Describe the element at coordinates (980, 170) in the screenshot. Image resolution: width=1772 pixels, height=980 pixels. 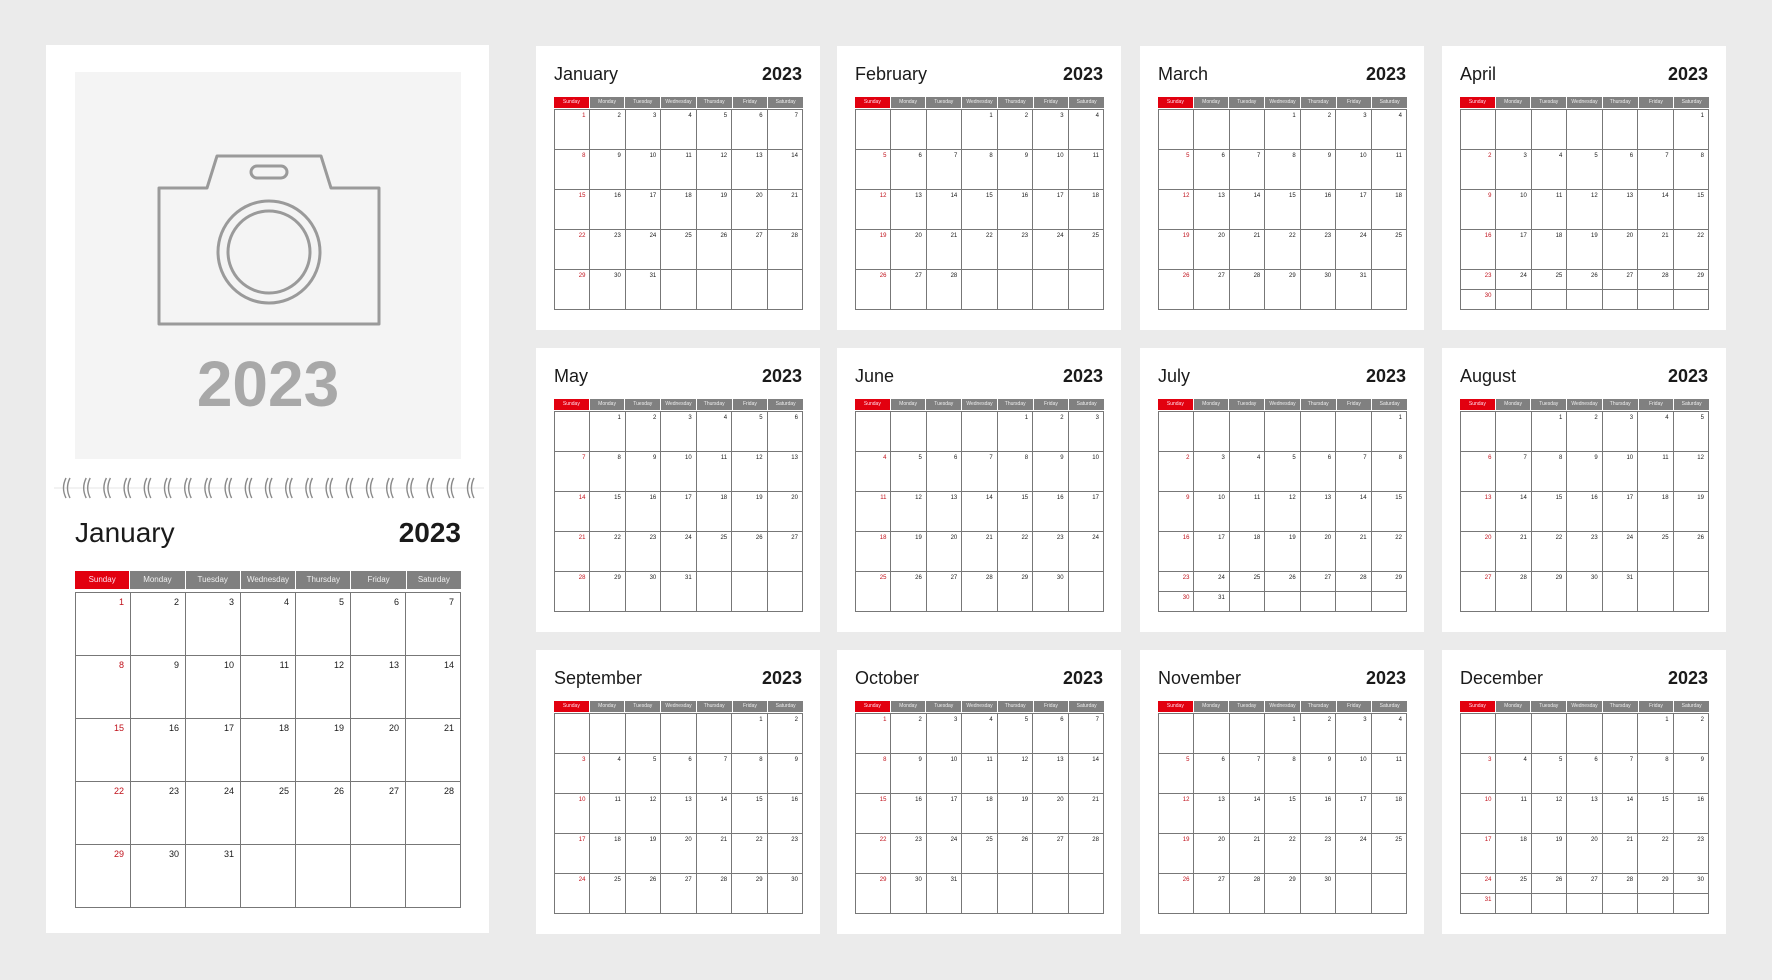
I see `day-cell: 8` at that location.